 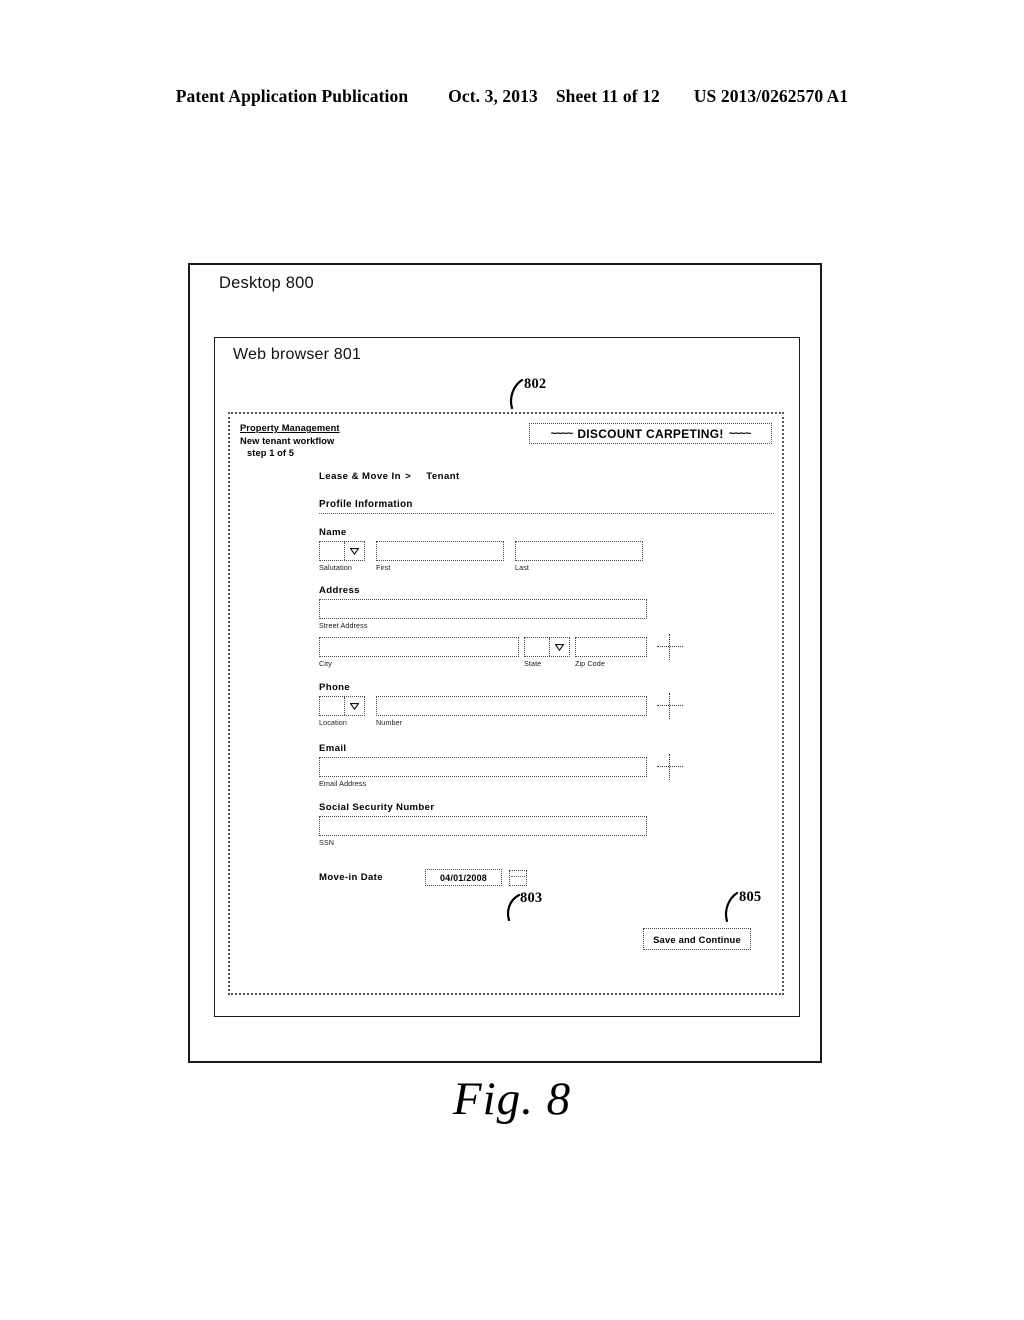 I want to click on breadcrumb: Lease & Move In > Tenant, so click(x=546, y=476).